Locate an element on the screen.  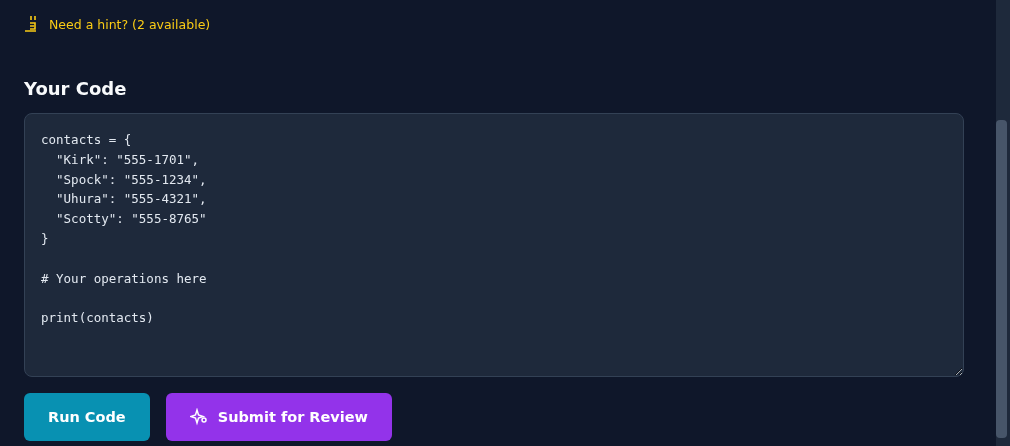
submit-button: Submit for Review is located at coordinates (278, 417).